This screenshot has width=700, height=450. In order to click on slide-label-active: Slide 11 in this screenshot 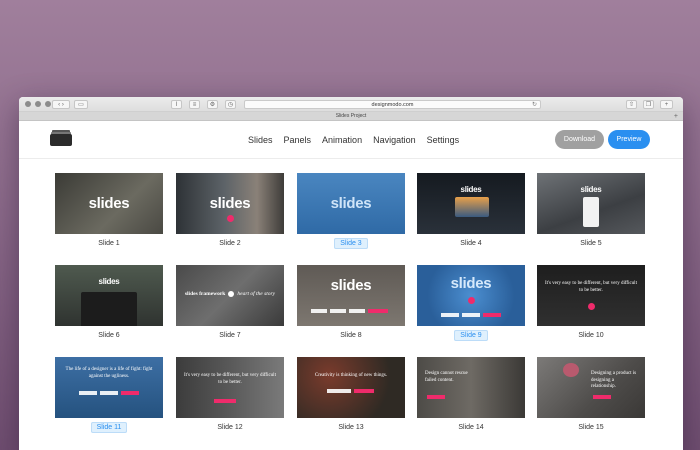, I will do `click(109, 427)`.